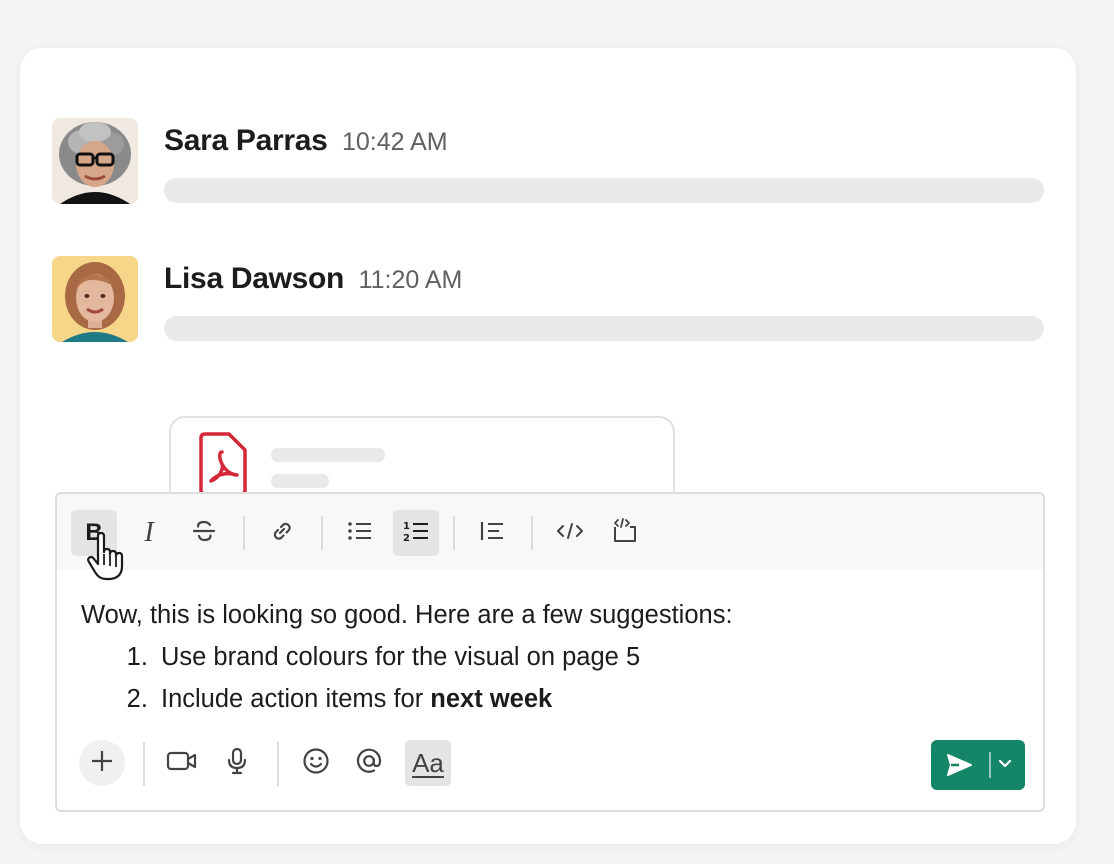  I want to click on message-header: Lisa Dawson 11:20 AM, so click(313, 279).